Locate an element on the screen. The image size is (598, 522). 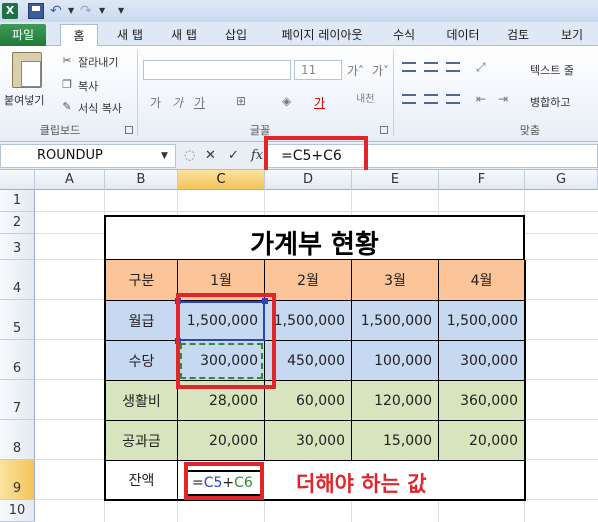
tab-new-2: 새 탭 is located at coordinates (184, 35).